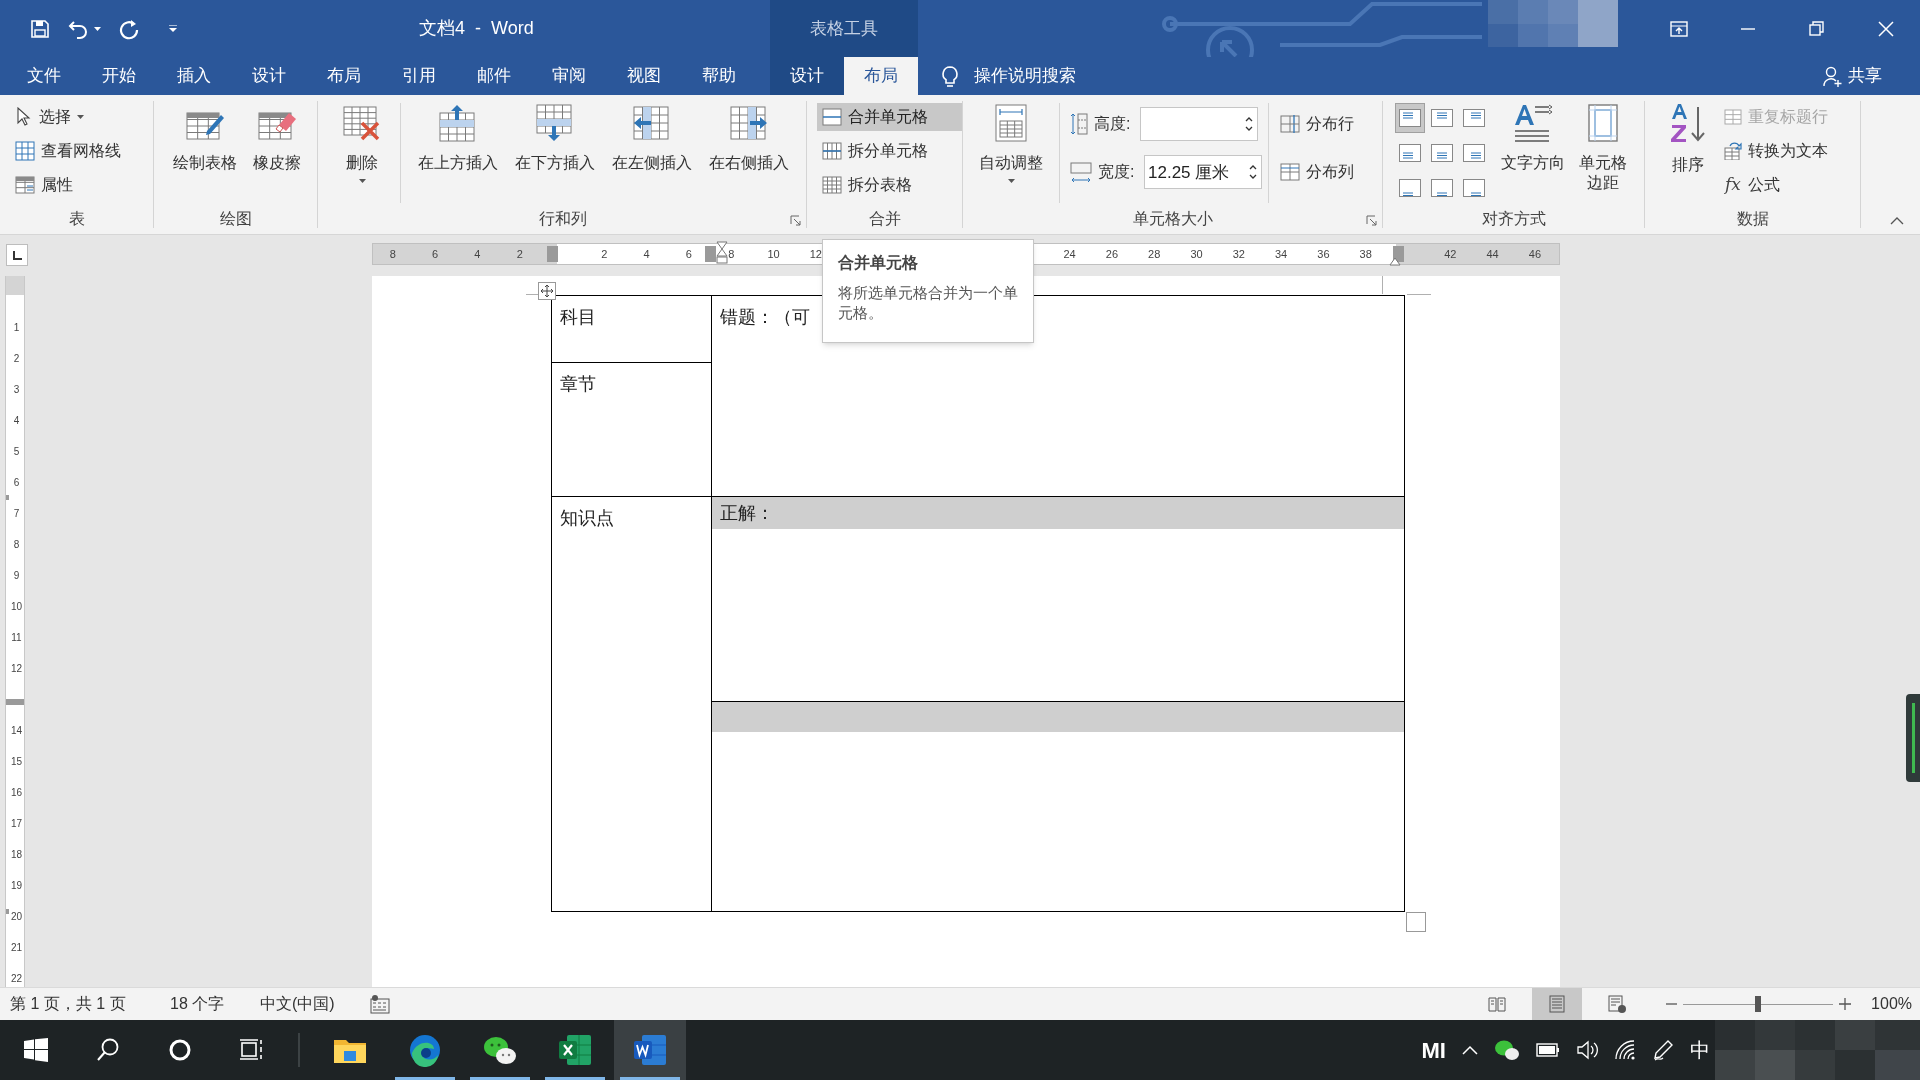 Image resolution: width=1920 pixels, height=1080 pixels. I want to click on distribute-columns-icon, so click(1290, 172).